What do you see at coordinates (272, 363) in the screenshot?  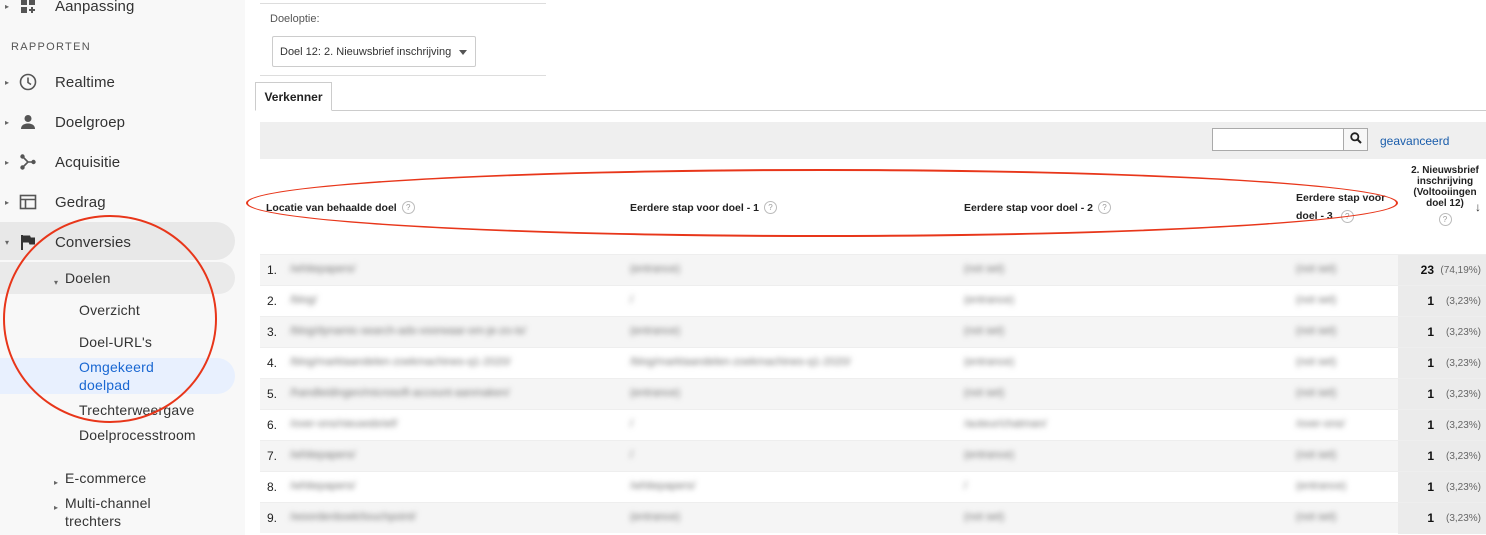 I see `row-number: 4.` at bounding box center [272, 363].